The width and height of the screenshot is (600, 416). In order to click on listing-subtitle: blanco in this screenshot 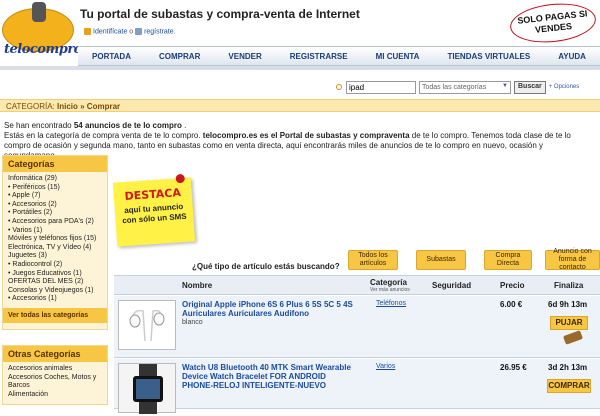, I will do `click(192, 322)`.